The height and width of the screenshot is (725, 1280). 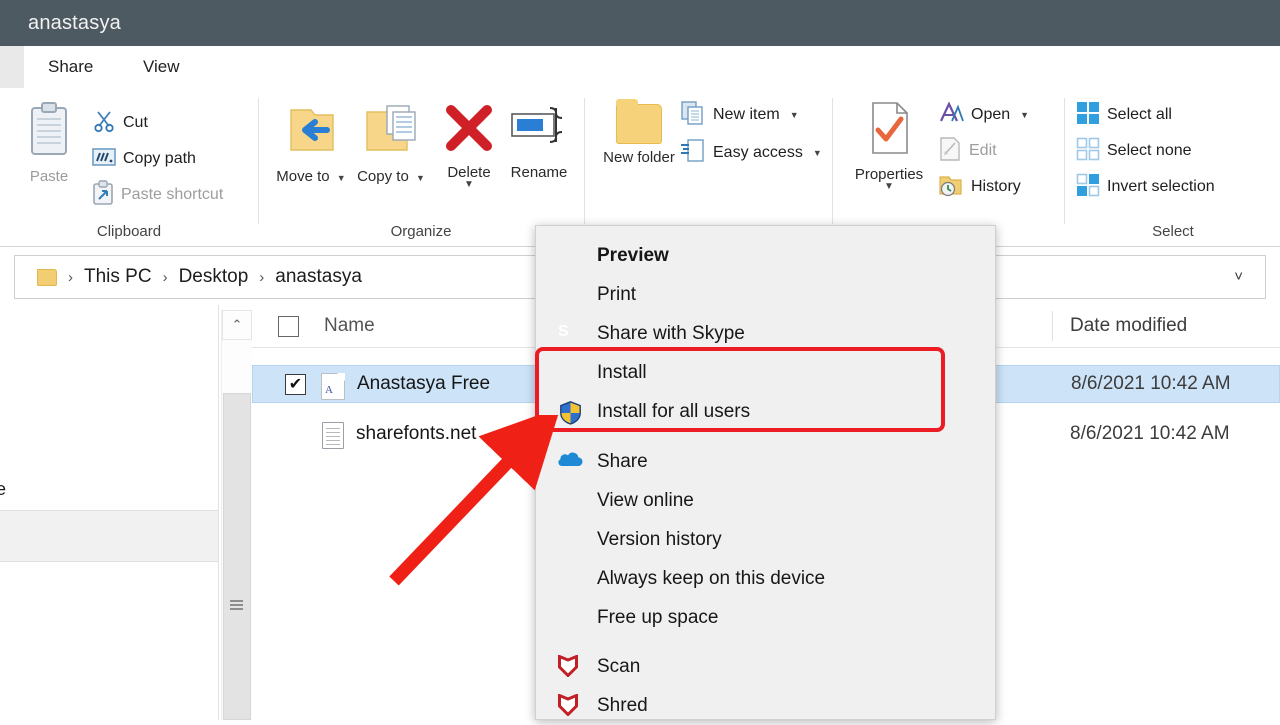 I want to click on scroll-up-icon: ⌃, so click(x=237, y=325).